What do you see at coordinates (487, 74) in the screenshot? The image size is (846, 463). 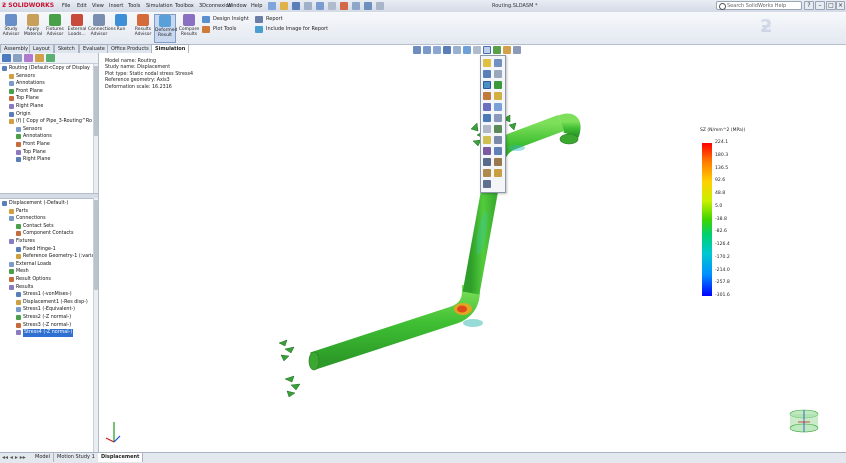 I see `section-clipping-icon` at bounding box center [487, 74].